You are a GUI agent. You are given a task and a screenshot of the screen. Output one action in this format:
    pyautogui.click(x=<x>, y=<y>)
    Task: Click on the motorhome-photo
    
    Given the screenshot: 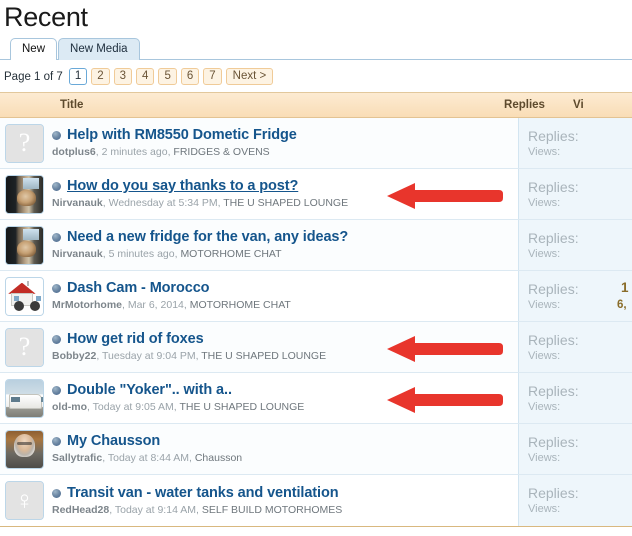 What is the action you would take?
    pyautogui.click(x=24, y=398)
    